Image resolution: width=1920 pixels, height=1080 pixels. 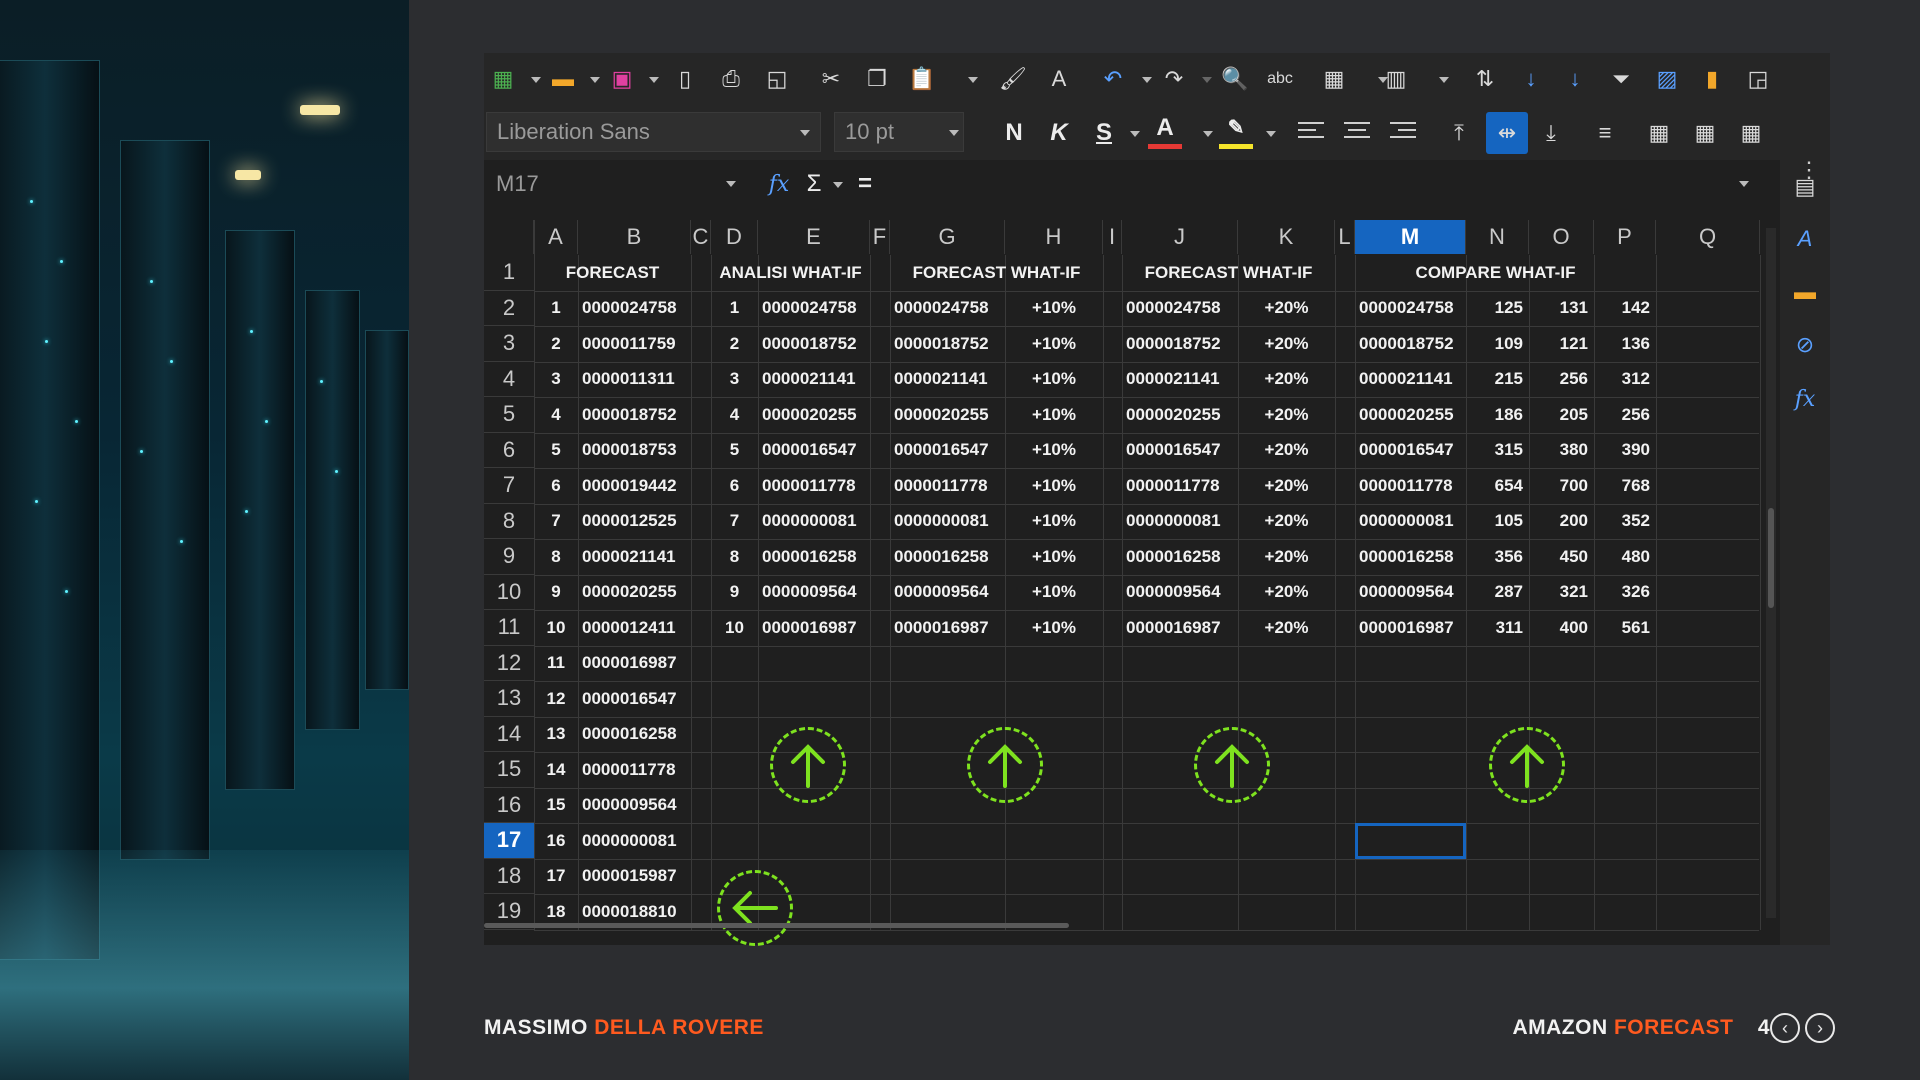 I want to click on column-header-j: J, so click(x=1180, y=237).